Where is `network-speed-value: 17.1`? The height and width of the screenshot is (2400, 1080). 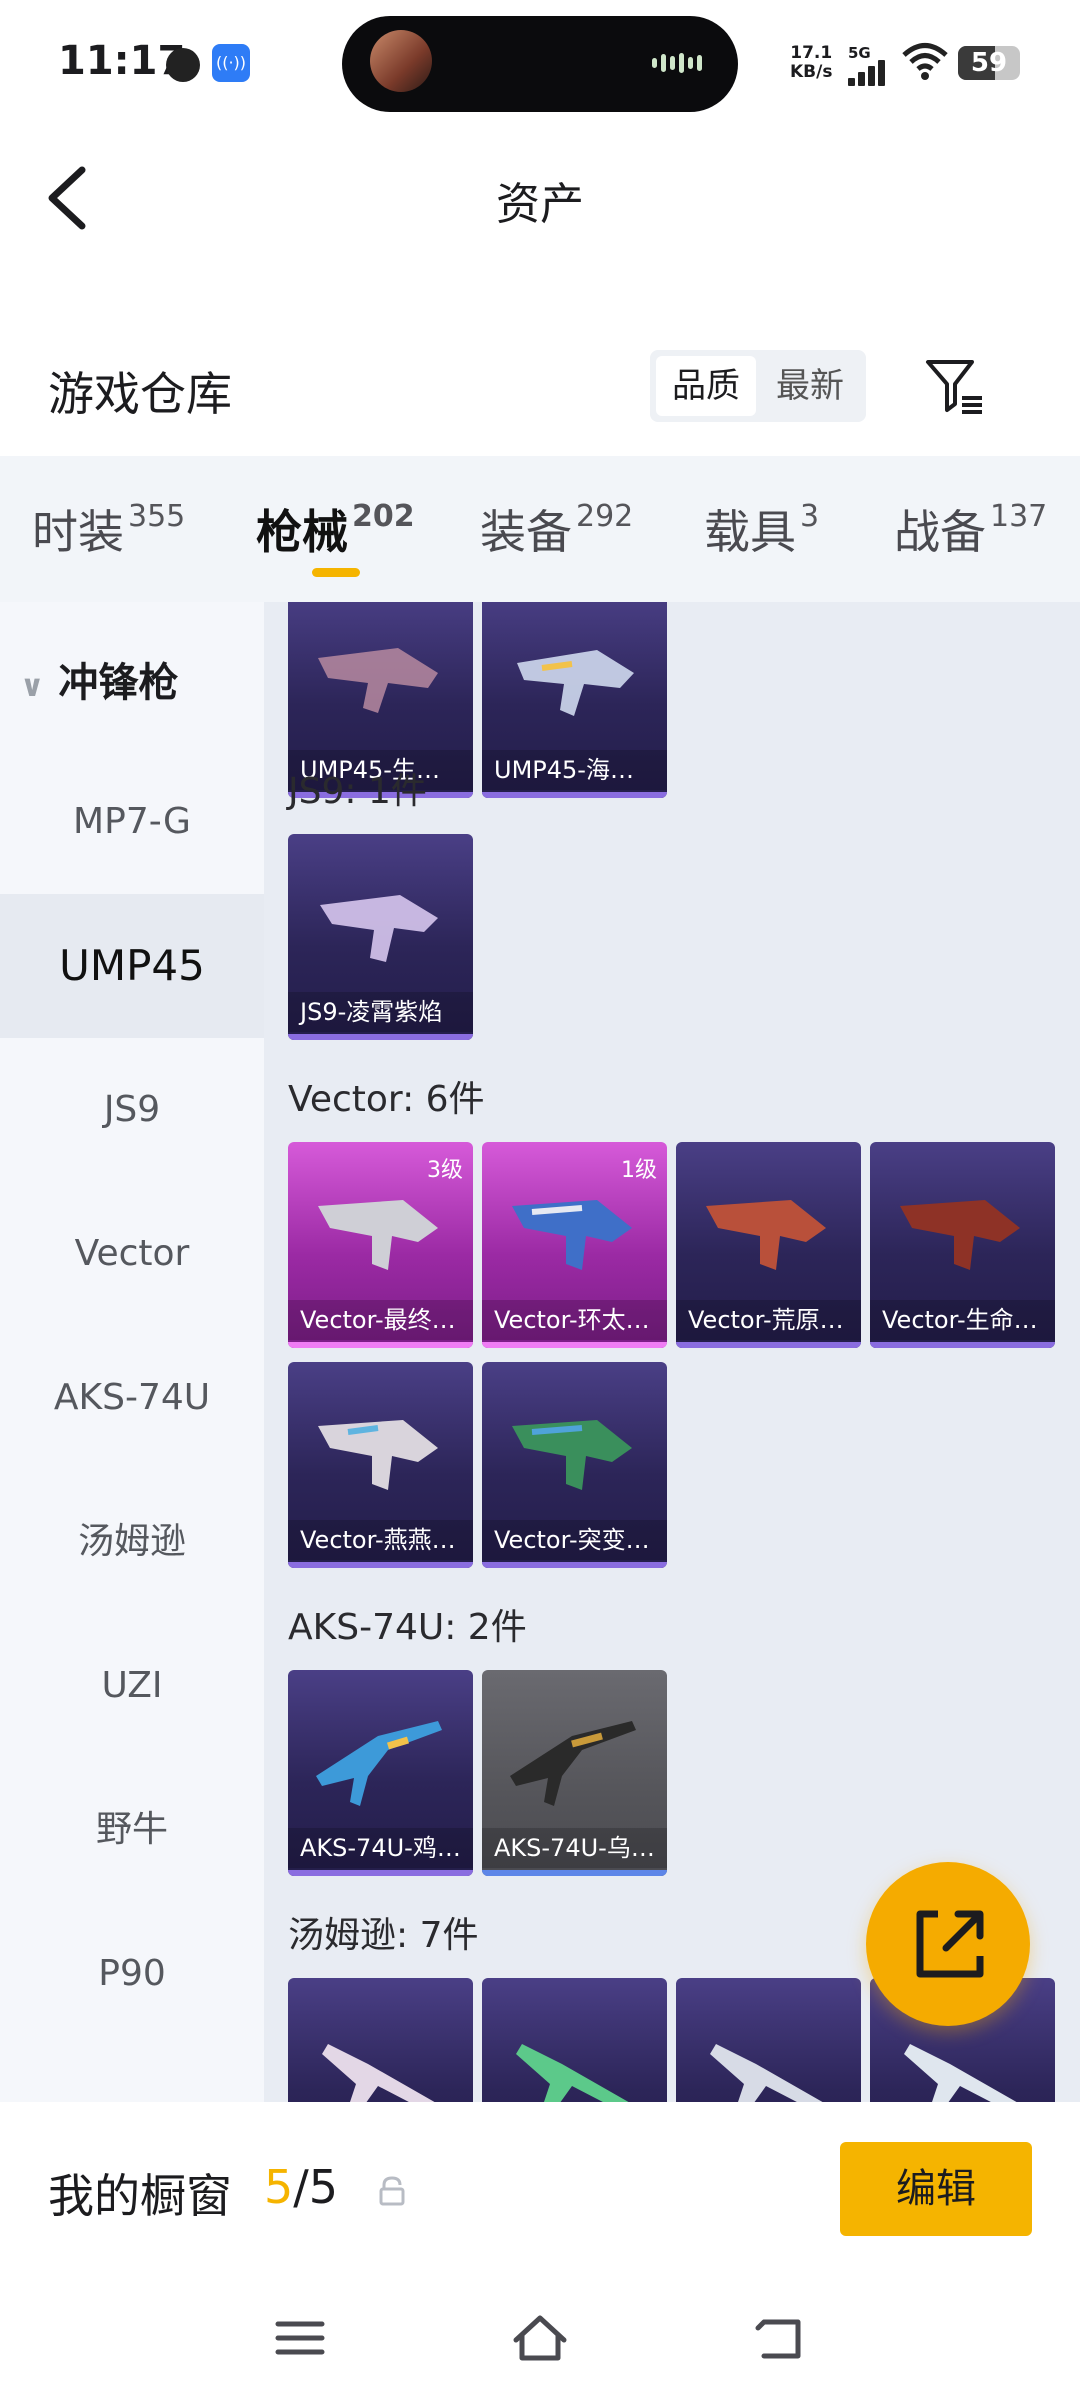 network-speed-value: 17.1 is located at coordinates (811, 53).